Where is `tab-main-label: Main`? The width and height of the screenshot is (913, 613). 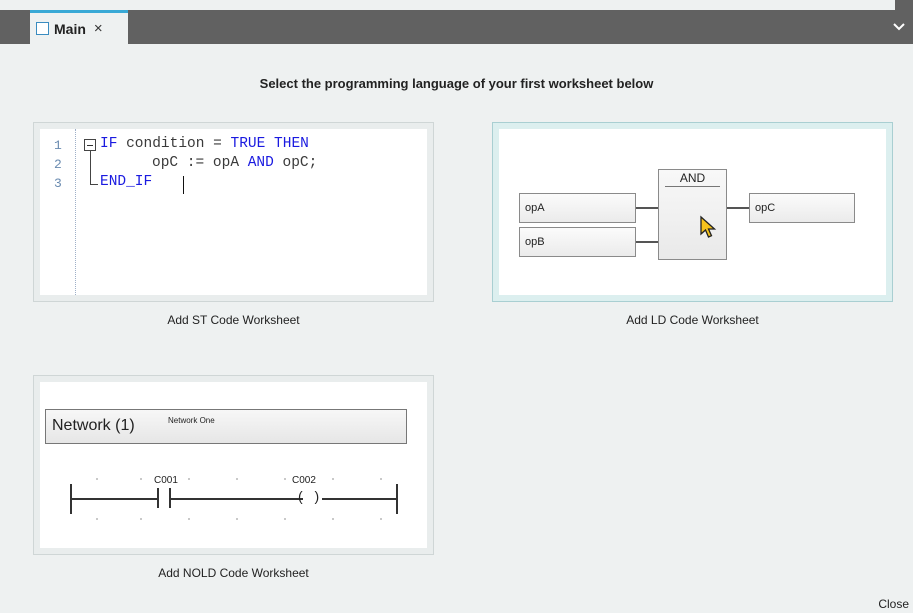
tab-main-label: Main is located at coordinates (70, 28).